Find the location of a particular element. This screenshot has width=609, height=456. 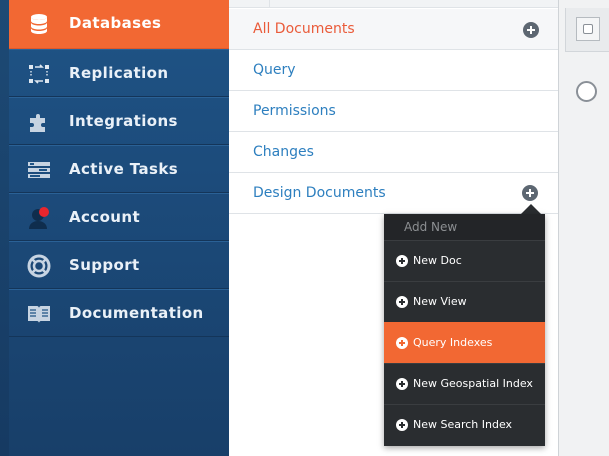

nav-permissions: Permissions is located at coordinates (393, 111).